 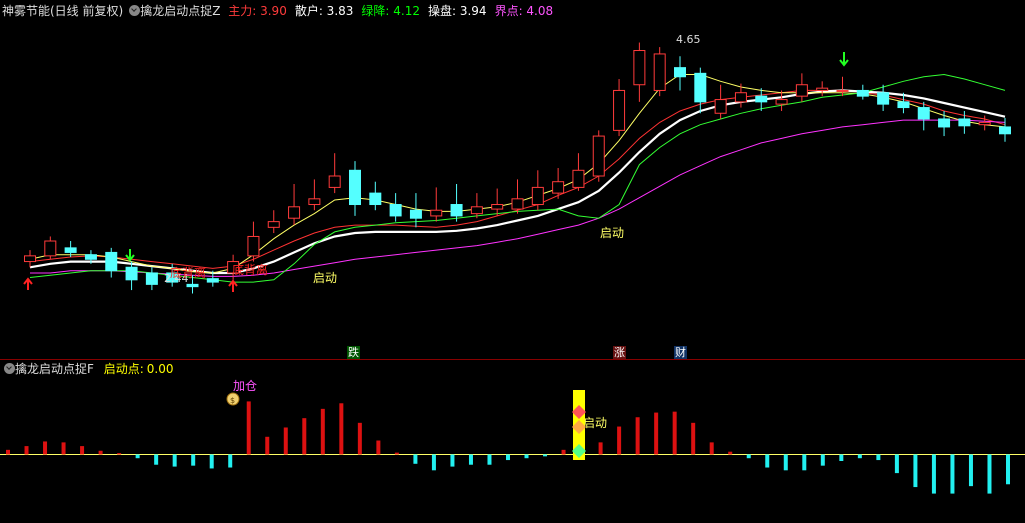 I want to click on money-bag-icon: $, so click(x=233, y=399).